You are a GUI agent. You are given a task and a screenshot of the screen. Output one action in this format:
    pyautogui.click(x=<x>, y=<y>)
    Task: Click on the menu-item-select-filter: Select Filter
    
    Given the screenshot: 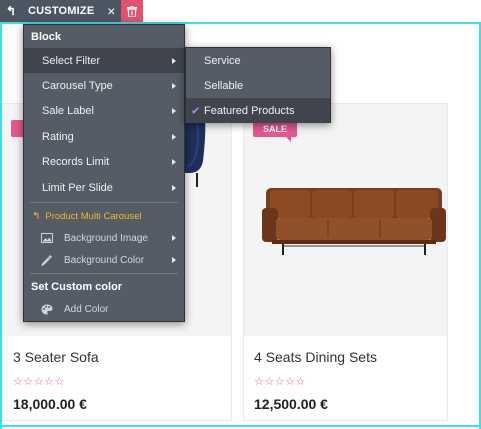 What is the action you would take?
    pyautogui.click(x=104, y=61)
    